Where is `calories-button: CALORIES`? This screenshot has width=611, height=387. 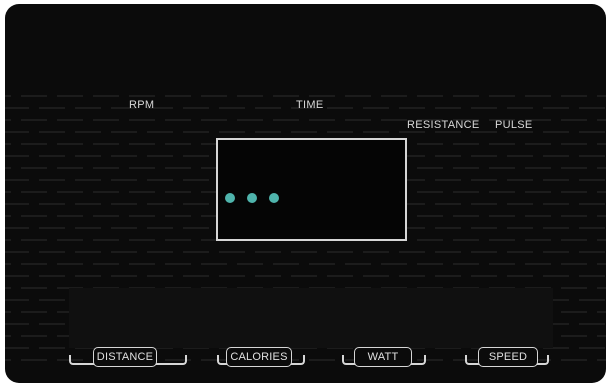 calories-button: CALORIES is located at coordinates (263, 360).